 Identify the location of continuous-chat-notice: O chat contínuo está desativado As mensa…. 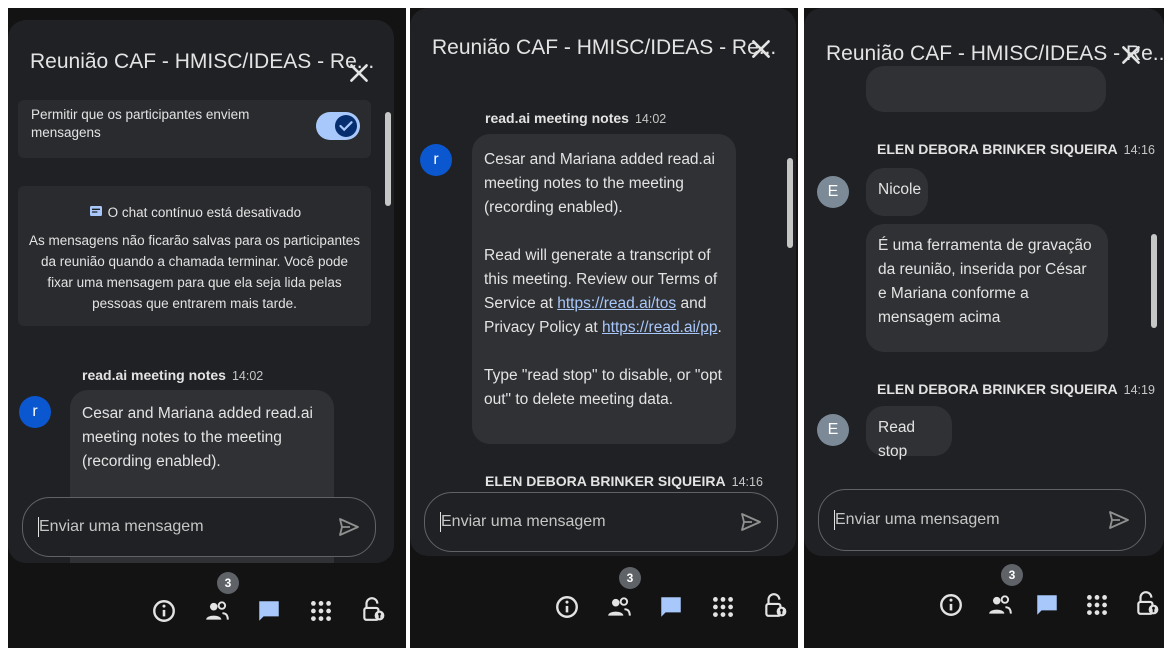
(194, 256).